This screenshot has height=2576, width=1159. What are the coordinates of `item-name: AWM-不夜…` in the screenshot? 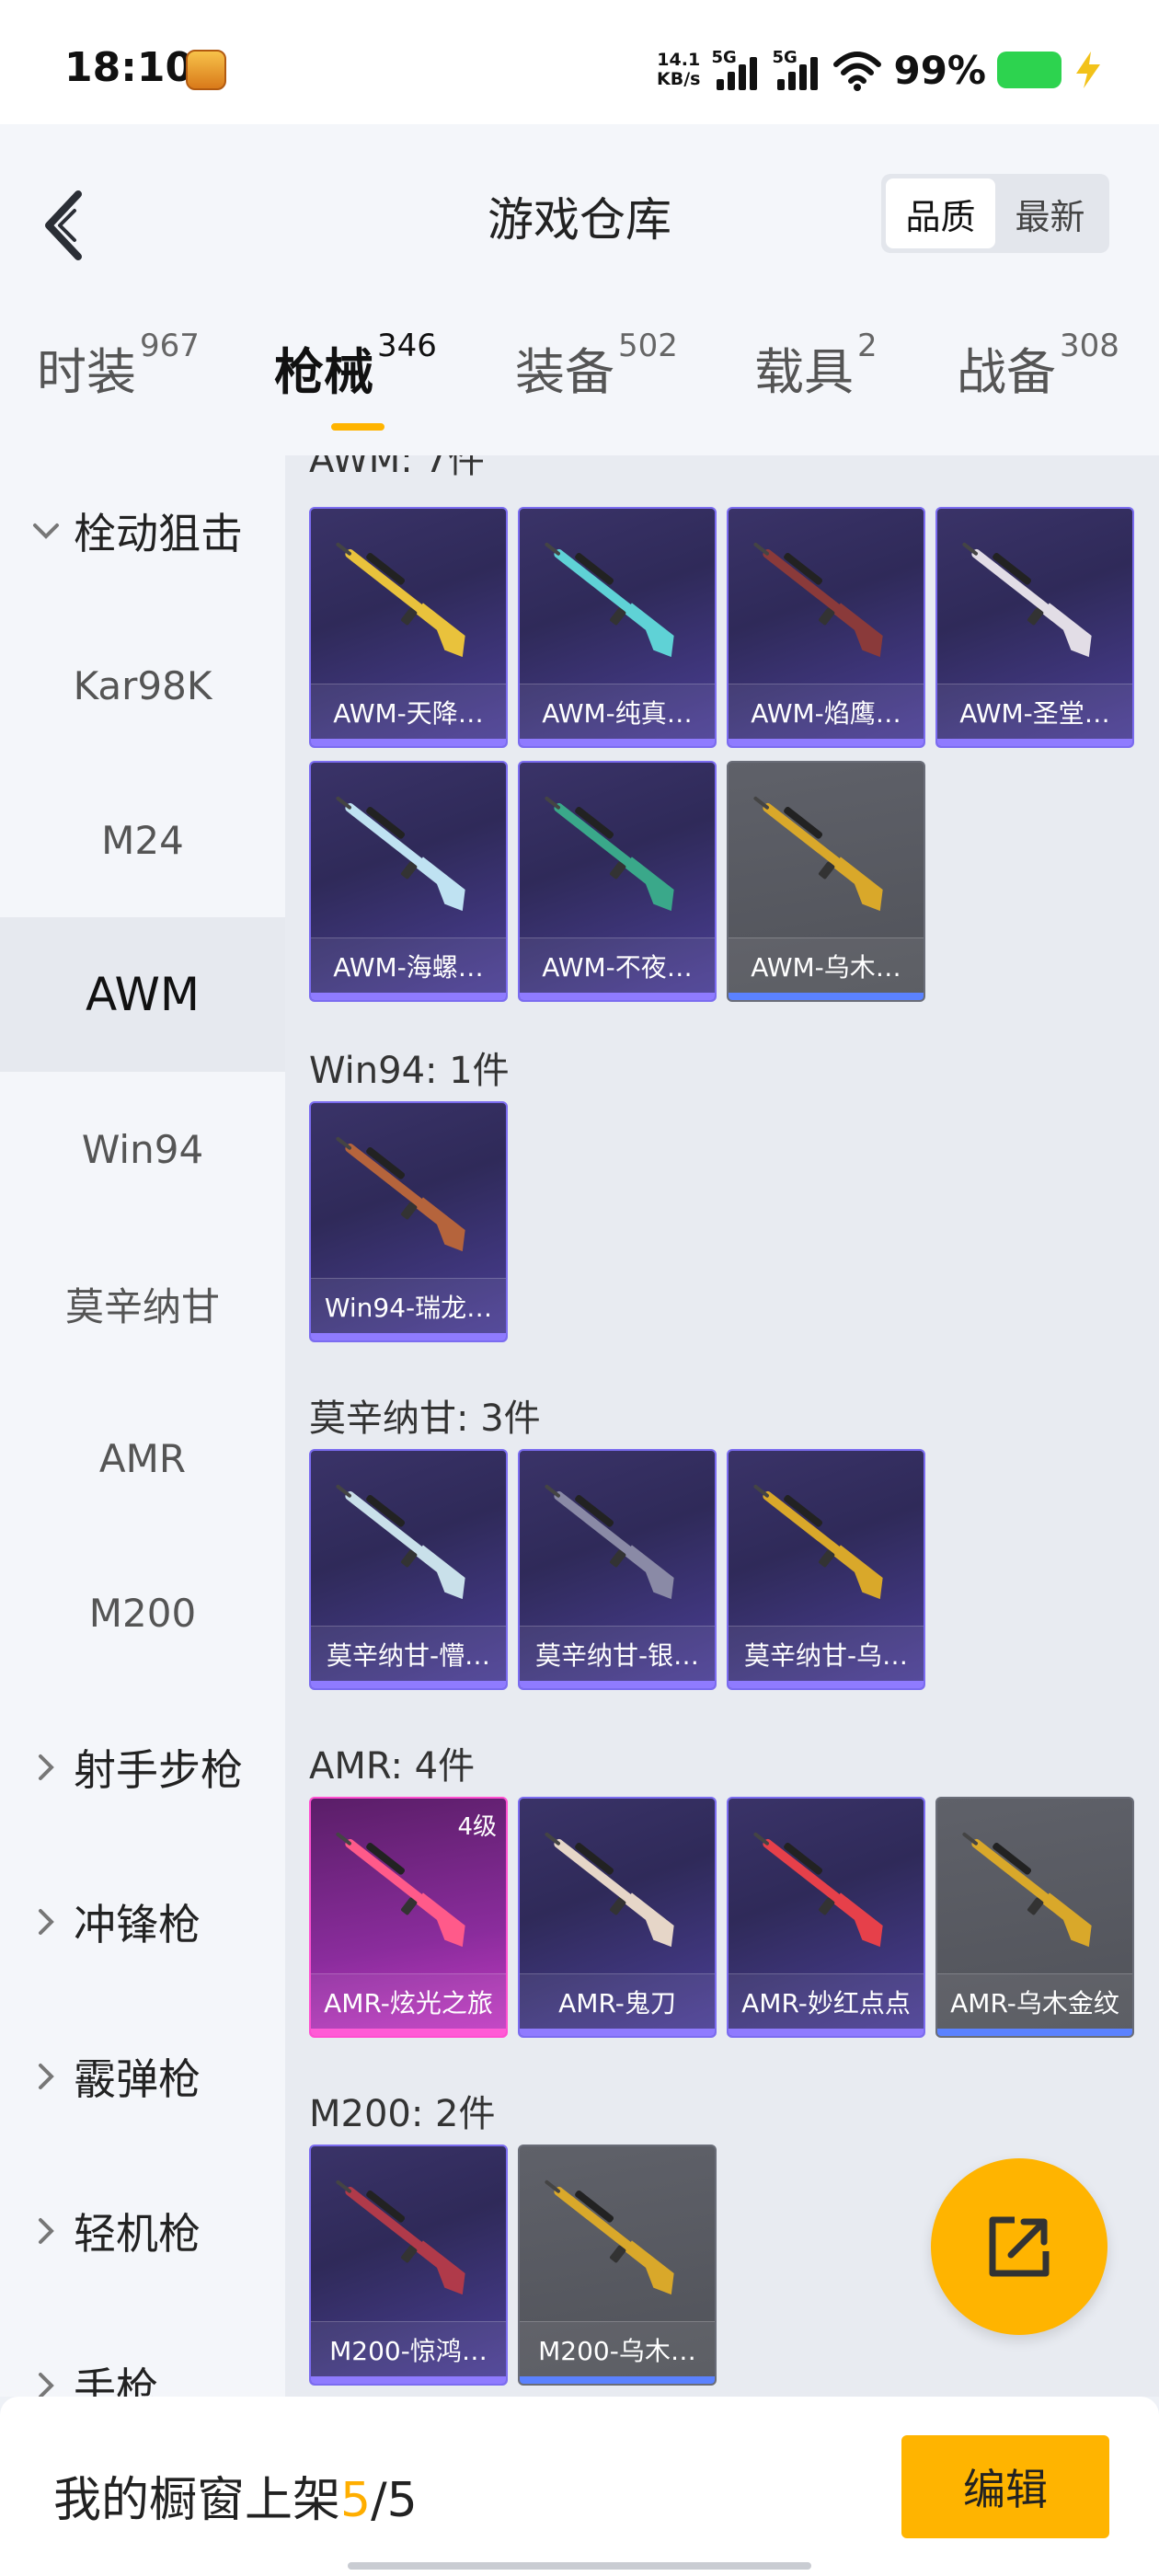 It's located at (617, 965).